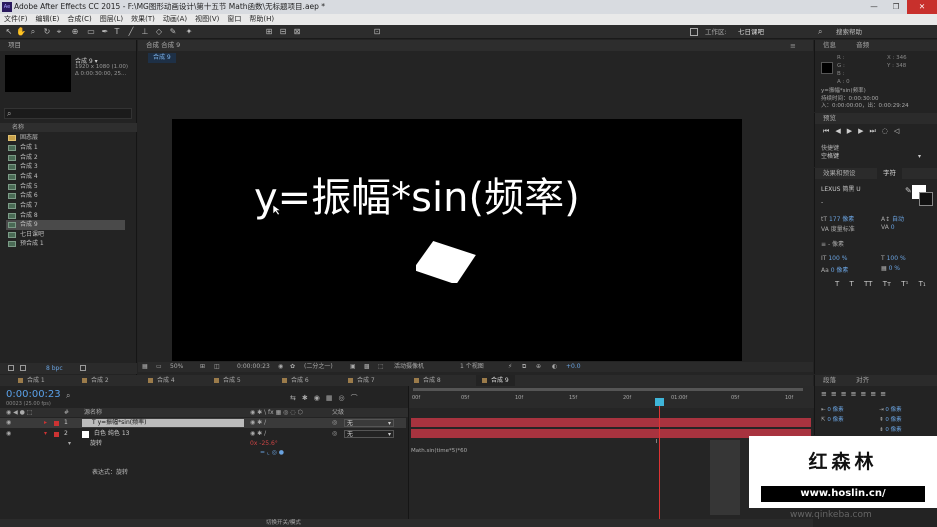 The image size is (937, 527). Describe the element at coordinates (908, 190) in the screenshot. I see `eyedropper-icon: ✎` at that location.